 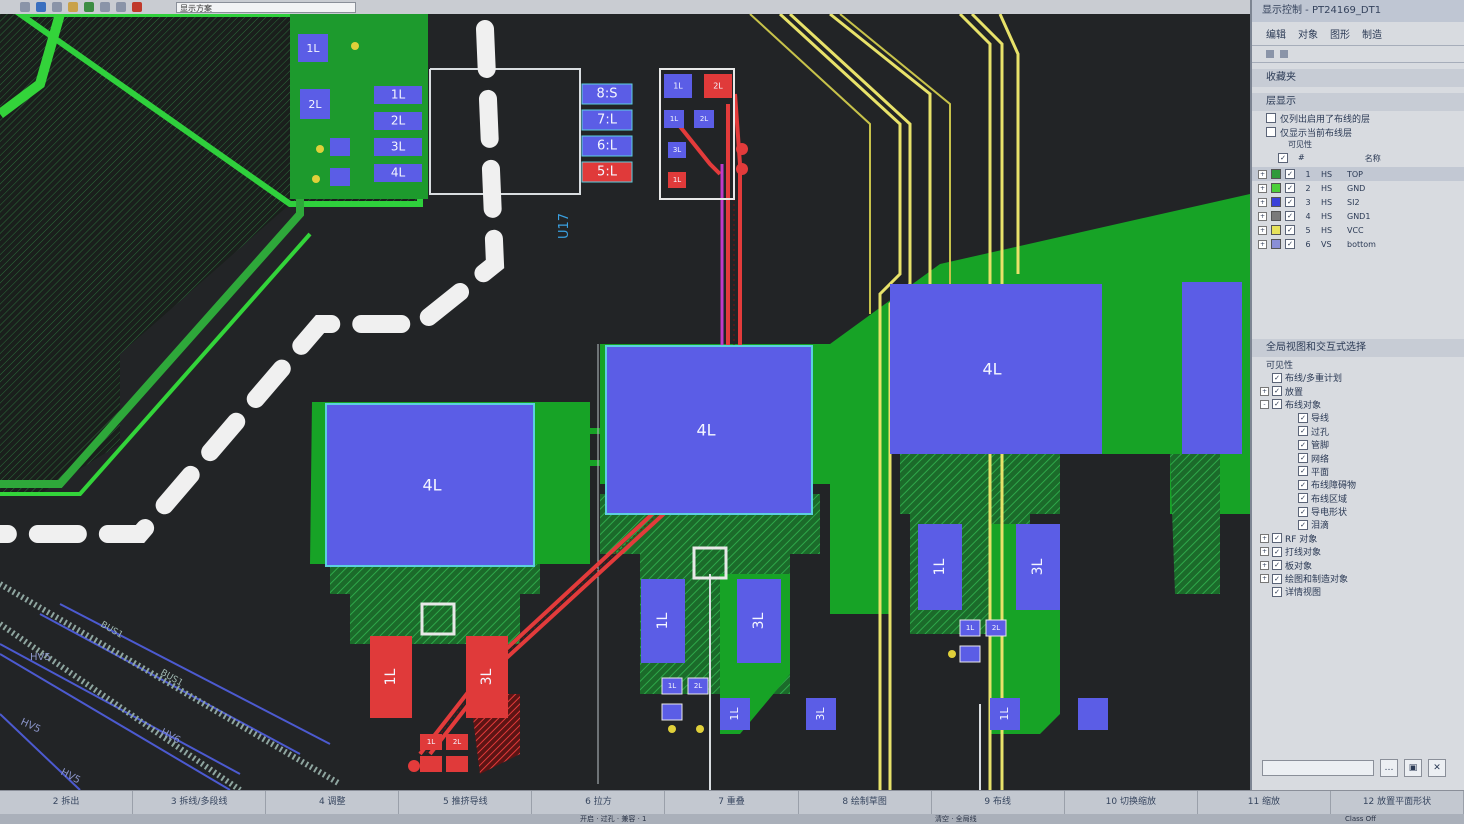 What do you see at coordinates (73, 7) in the screenshot?
I see `folder-icon` at bounding box center [73, 7].